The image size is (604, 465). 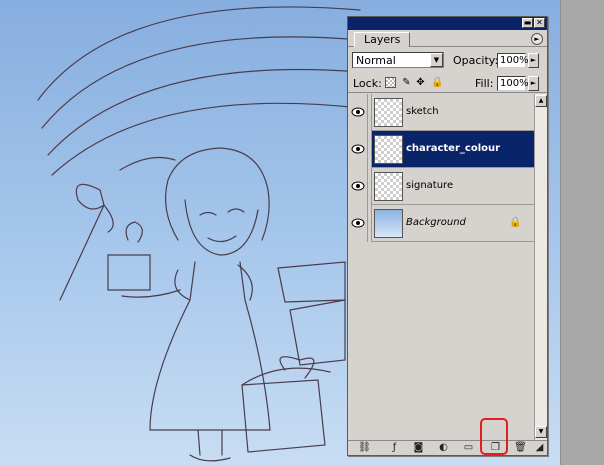 What do you see at coordinates (513, 60) in the screenshot?
I see `opacity-field: 100%` at bounding box center [513, 60].